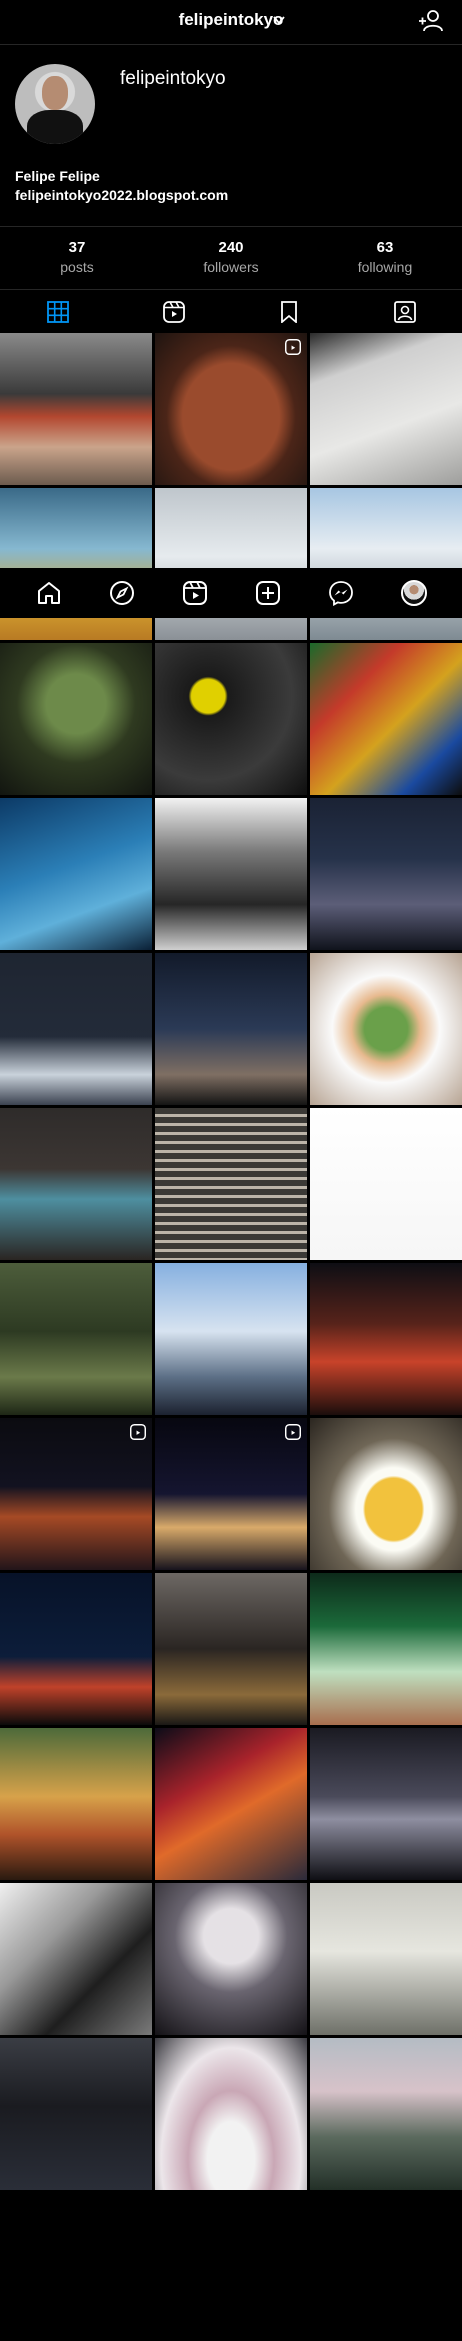 The width and height of the screenshot is (462, 2341). I want to click on stat-number: 240, so click(231, 247).